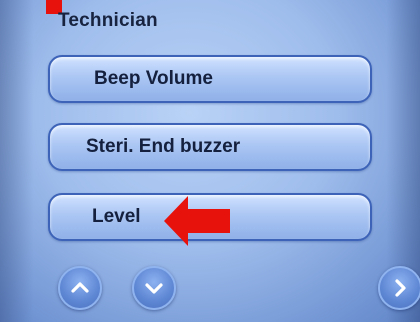  What do you see at coordinates (116, 216) in the screenshot?
I see `level-label: Level` at bounding box center [116, 216].